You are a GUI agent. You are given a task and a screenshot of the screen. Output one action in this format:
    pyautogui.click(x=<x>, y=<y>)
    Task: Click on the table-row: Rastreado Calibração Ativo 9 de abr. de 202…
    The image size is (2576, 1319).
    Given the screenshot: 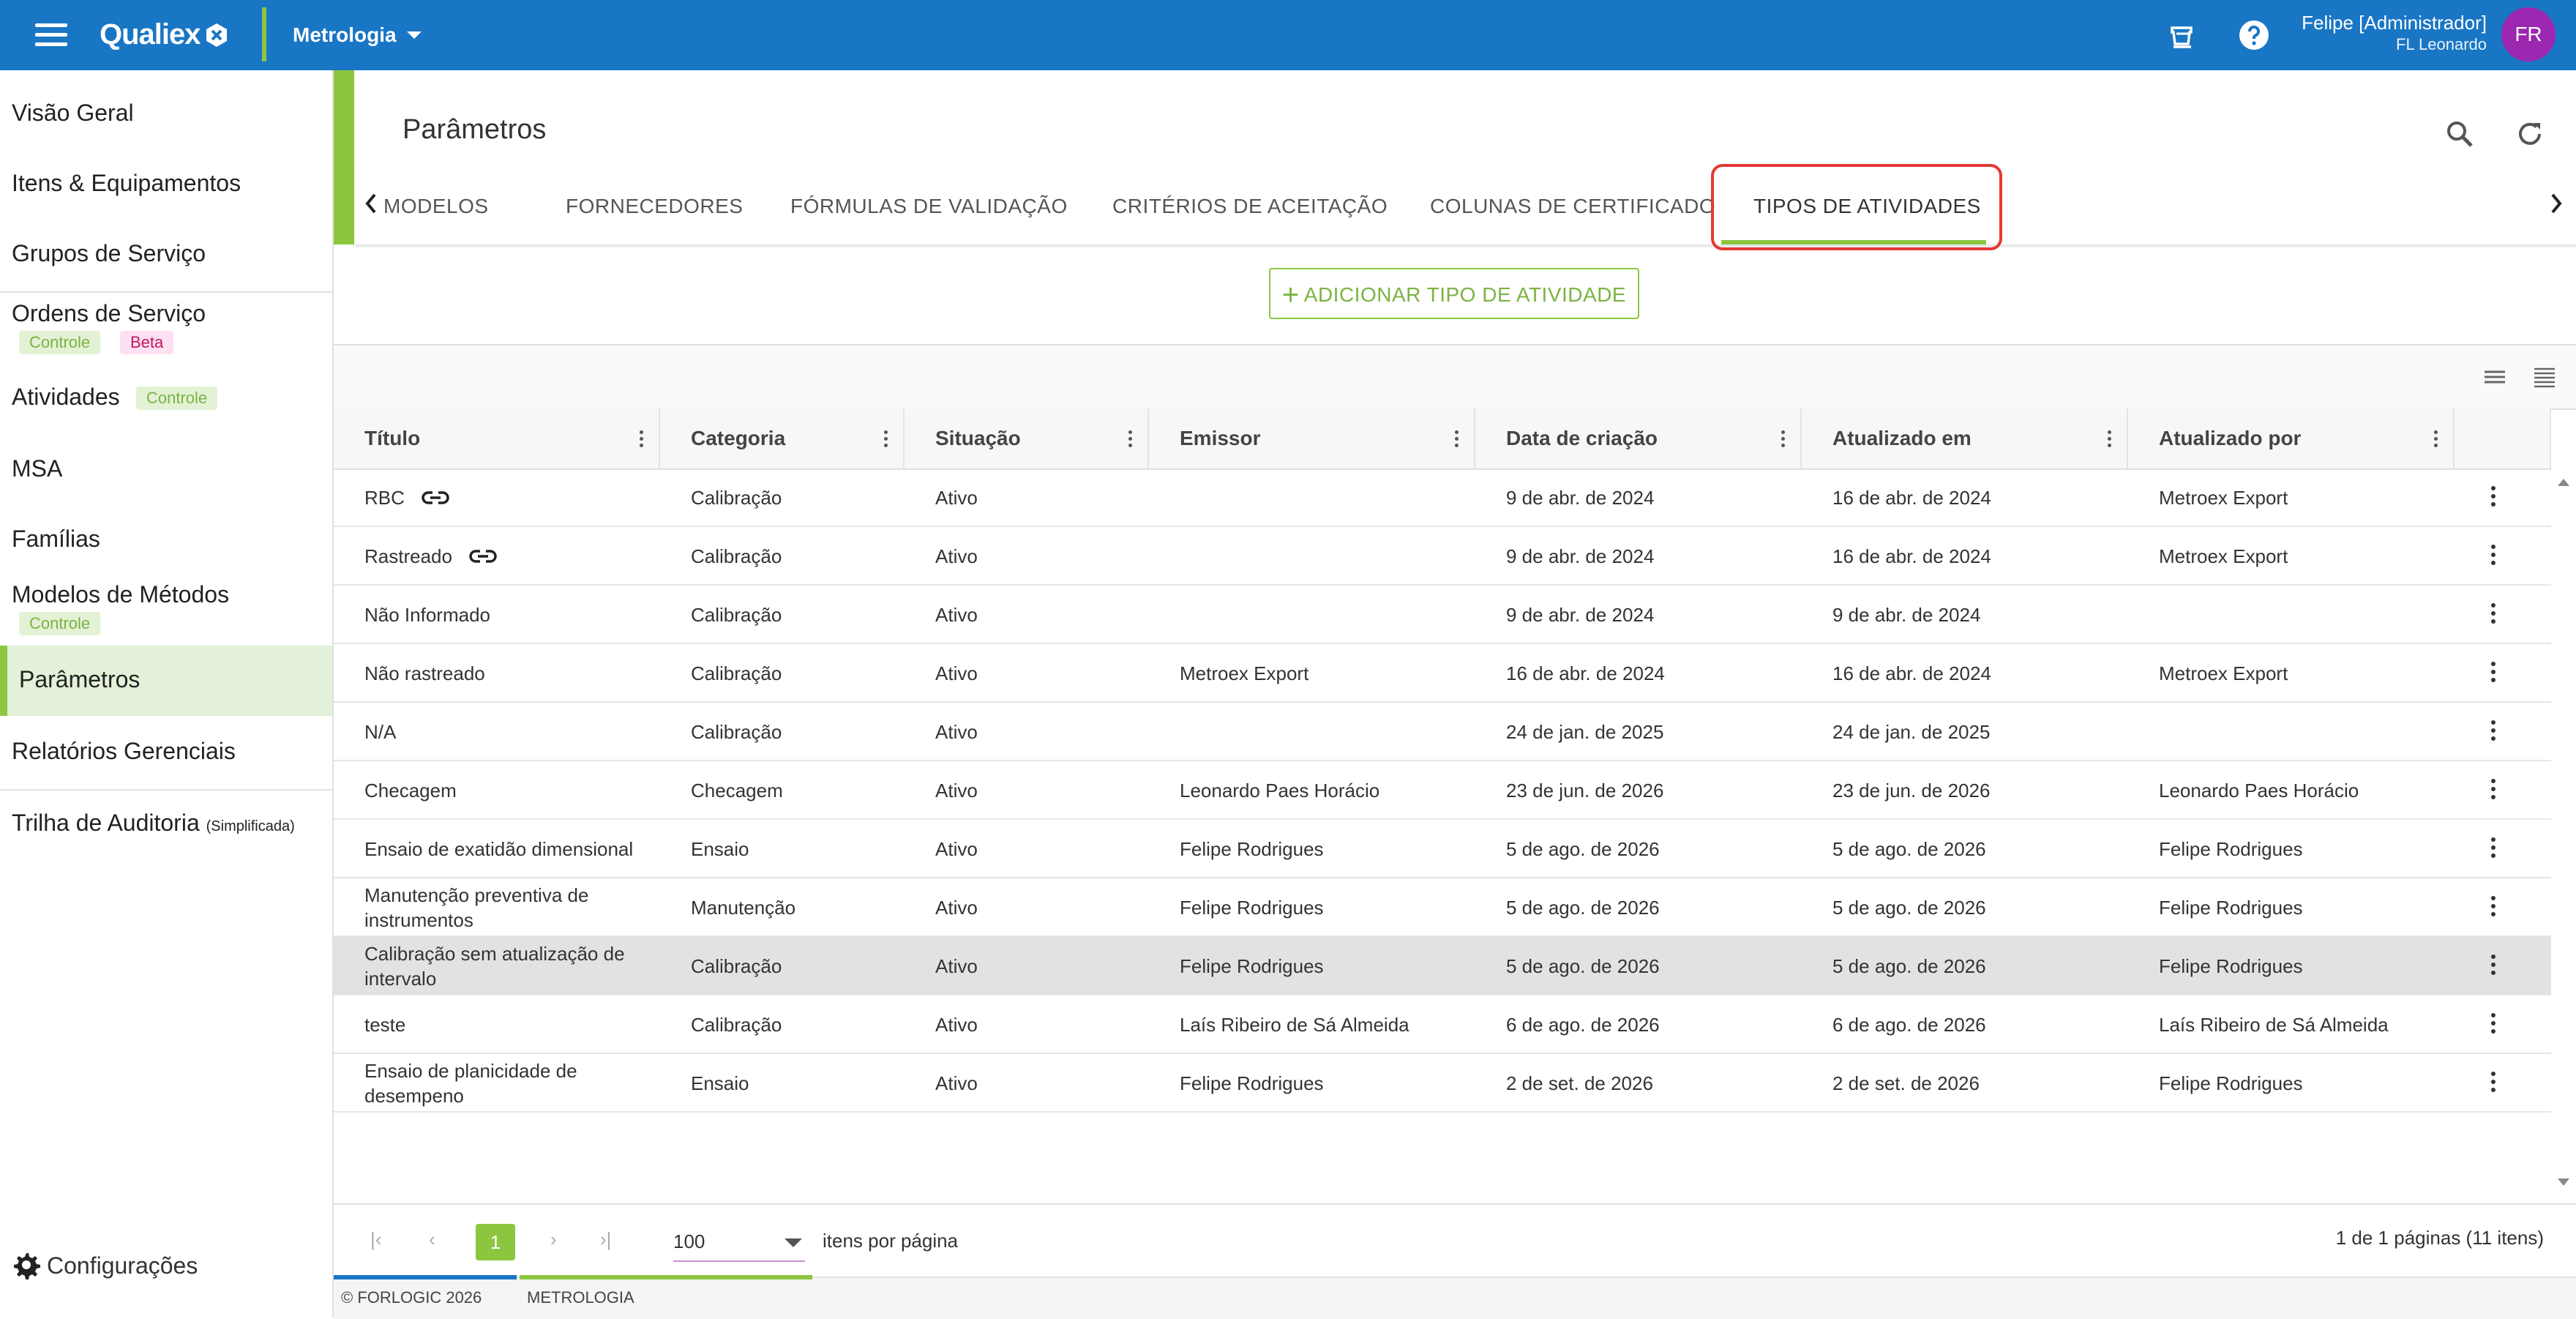 What is the action you would take?
    pyautogui.click(x=1442, y=556)
    